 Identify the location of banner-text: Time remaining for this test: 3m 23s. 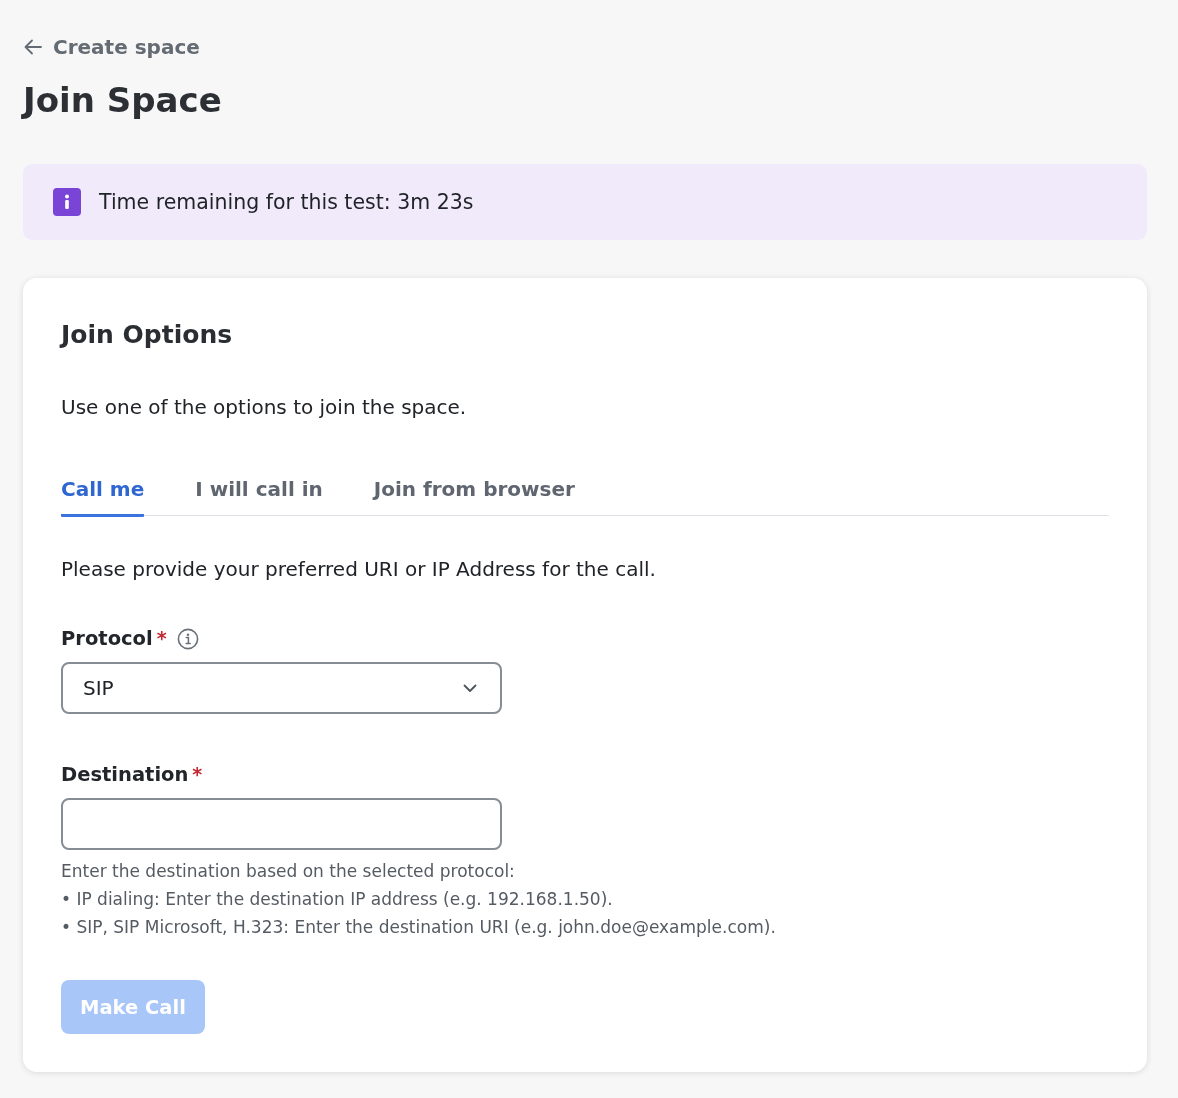
(286, 202).